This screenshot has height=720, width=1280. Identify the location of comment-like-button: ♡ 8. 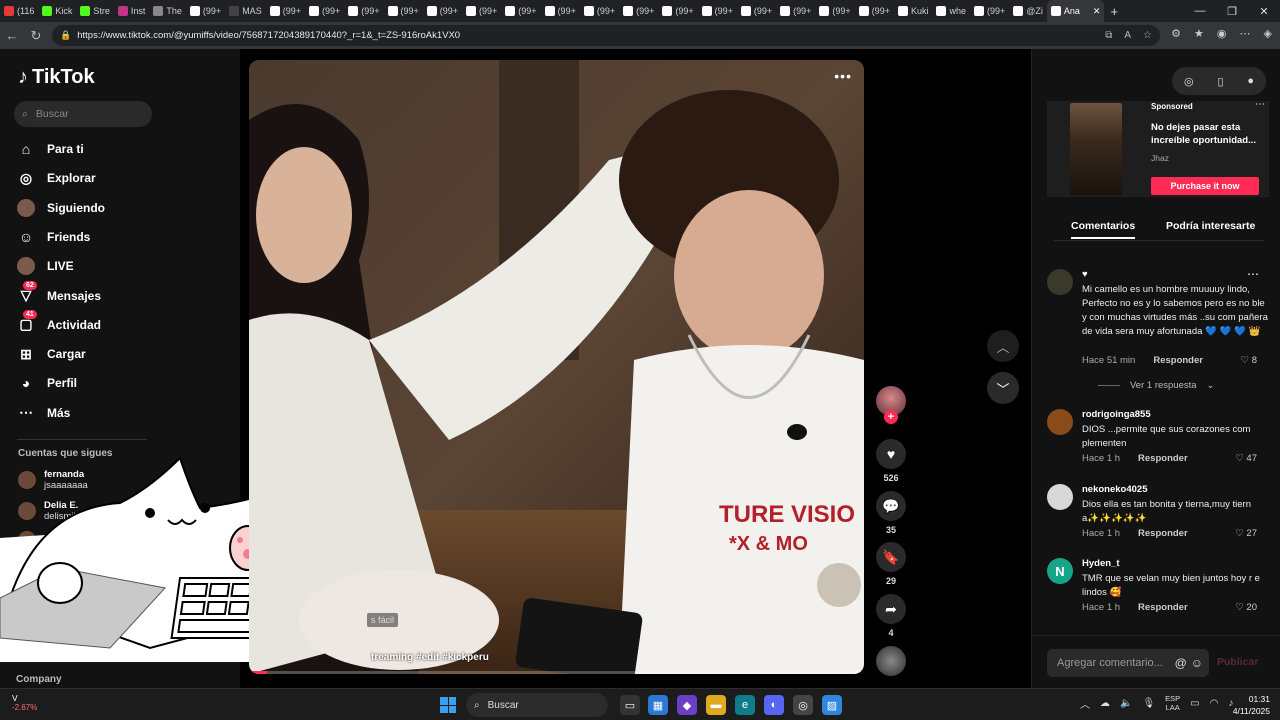
(1249, 360).